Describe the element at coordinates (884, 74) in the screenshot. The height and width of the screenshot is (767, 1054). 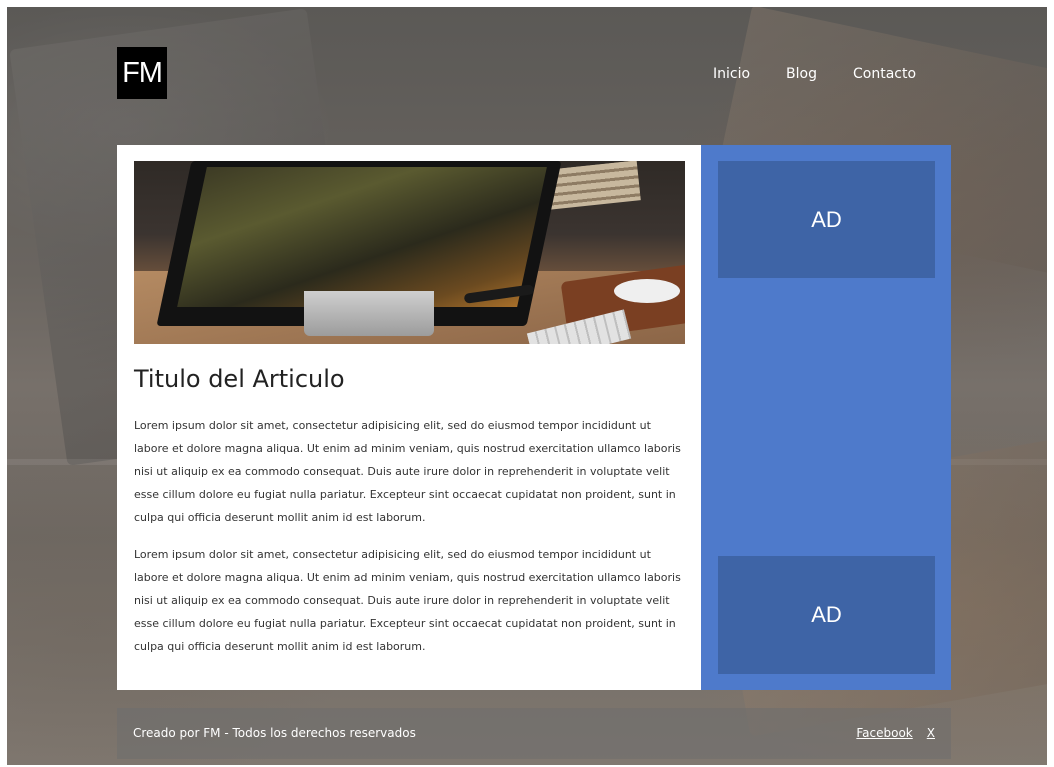
I see `nav-link-contacto: Contacto` at that location.